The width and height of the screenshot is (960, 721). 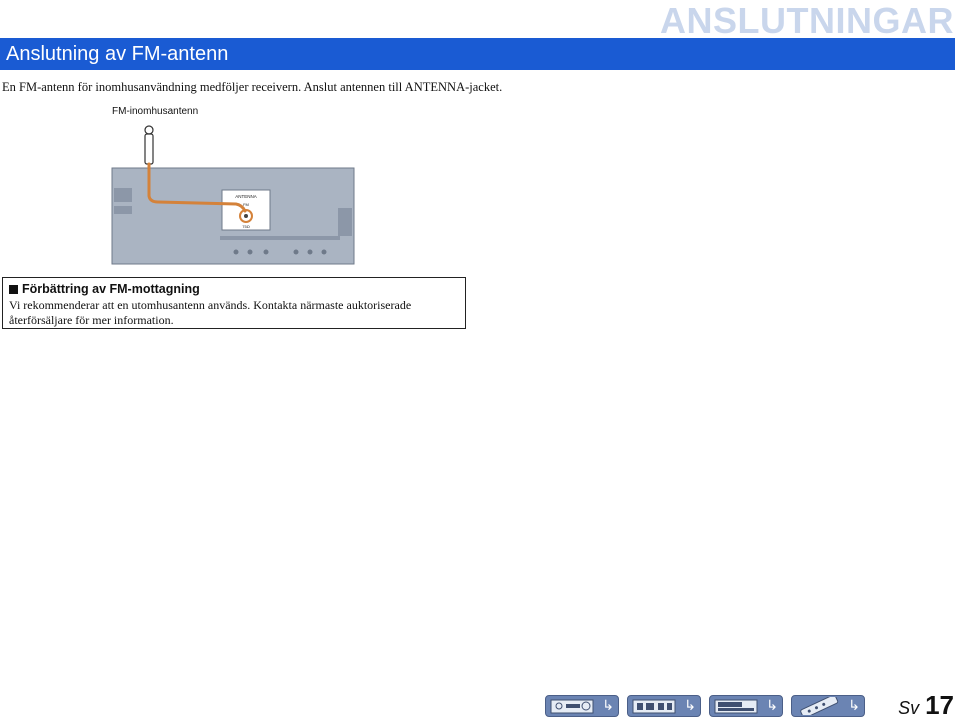 What do you see at coordinates (819, 706) in the screenshot?
I see `remote-icon` at bounding box center [819, 706].